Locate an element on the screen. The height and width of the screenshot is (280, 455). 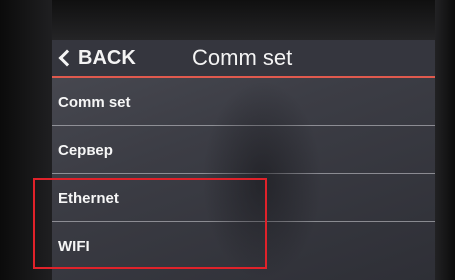
menu-item-label: WIFI is located at coordinates (74, 246).